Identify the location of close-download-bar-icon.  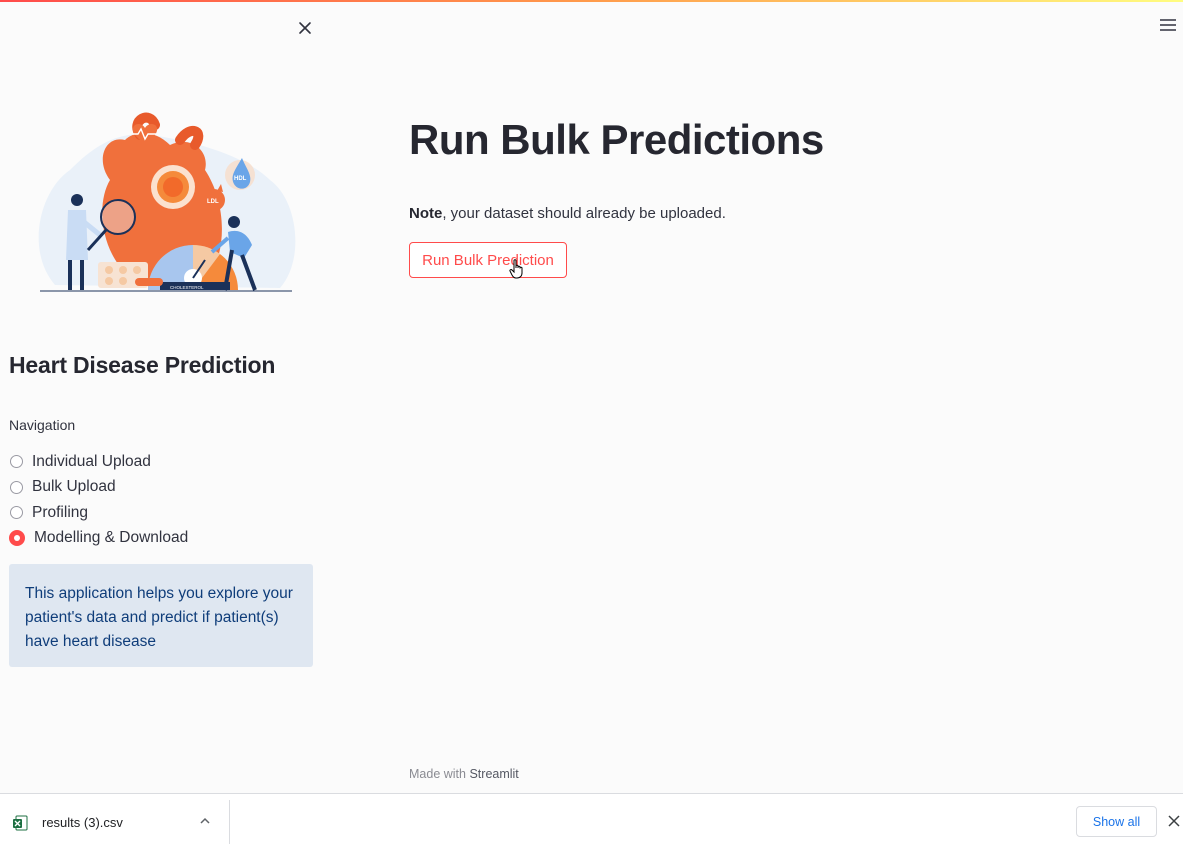
(1174, 821).